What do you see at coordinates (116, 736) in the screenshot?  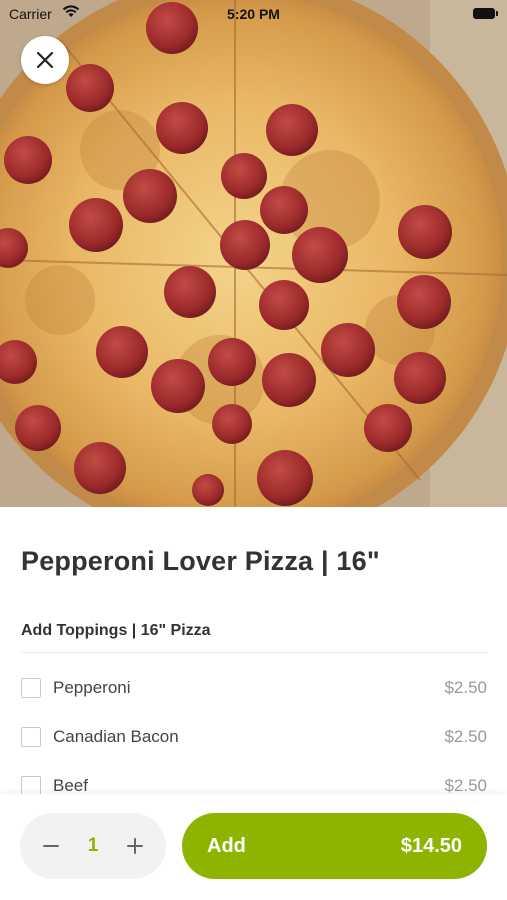 I see `topping-label: Canadian Bacon` at bounding box center [116, 736].